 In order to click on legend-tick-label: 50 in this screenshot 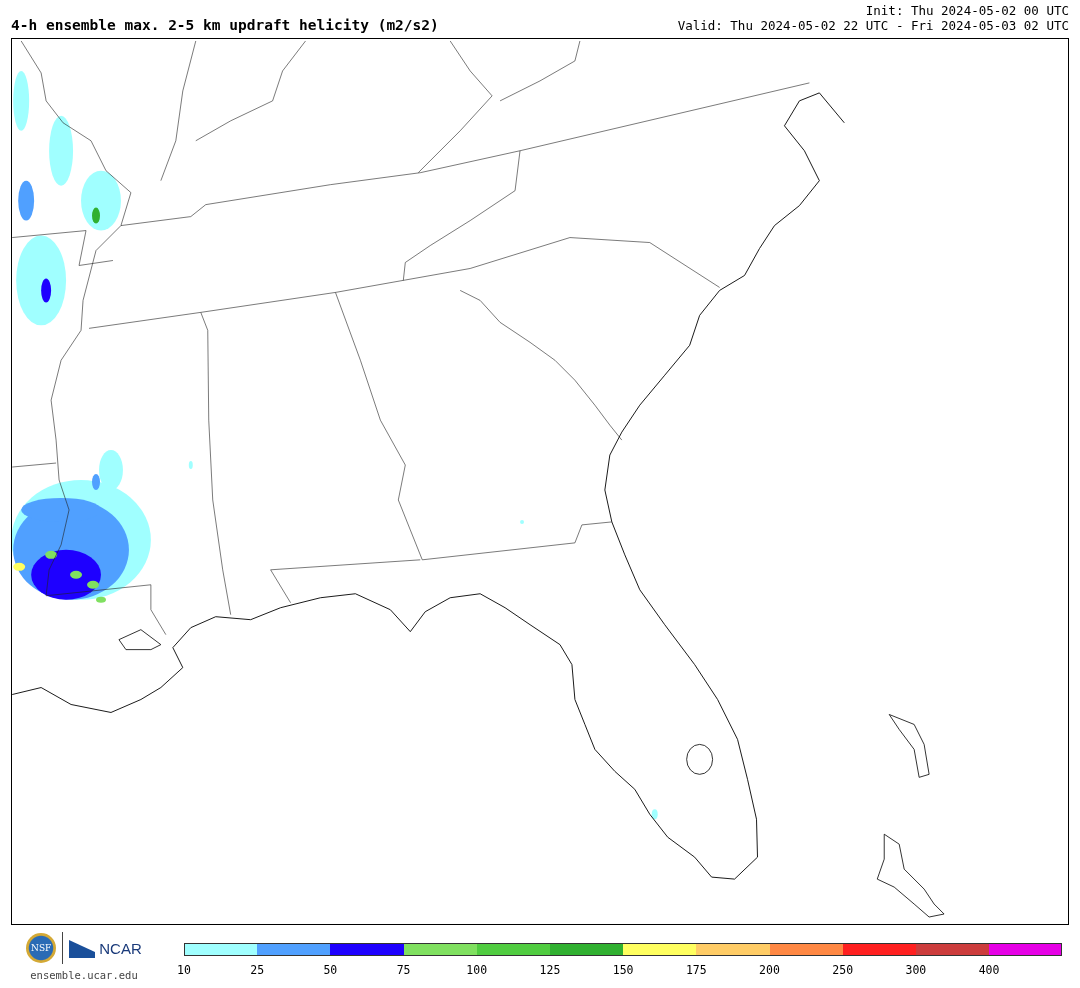, I will do `click(330, 970)`.